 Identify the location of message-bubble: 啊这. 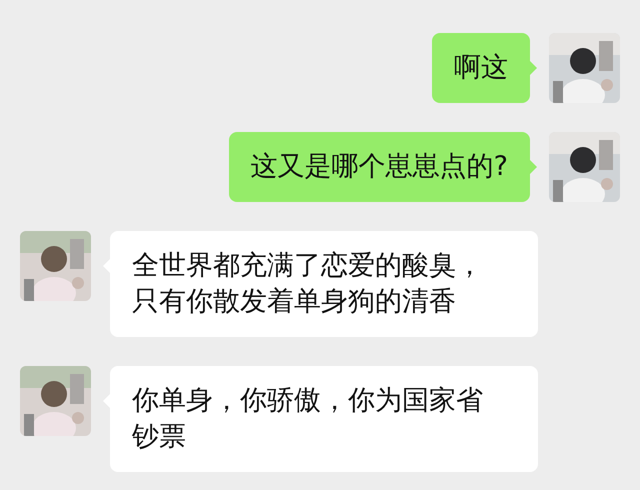
(481, 68).